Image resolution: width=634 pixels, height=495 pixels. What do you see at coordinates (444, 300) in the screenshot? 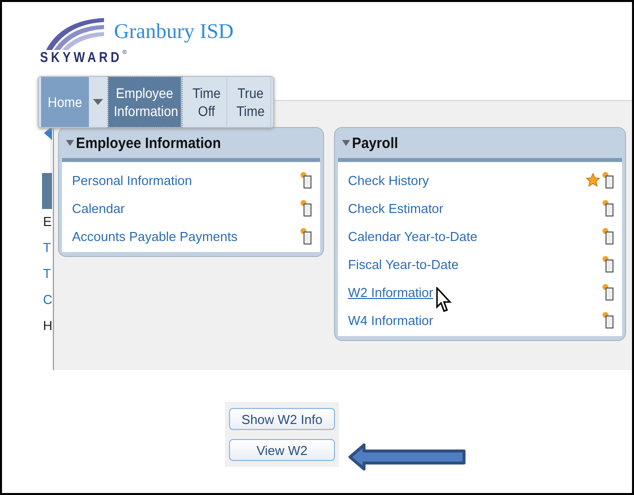
I see `mouse-cursor-icon` at bounding box center [444, 300].